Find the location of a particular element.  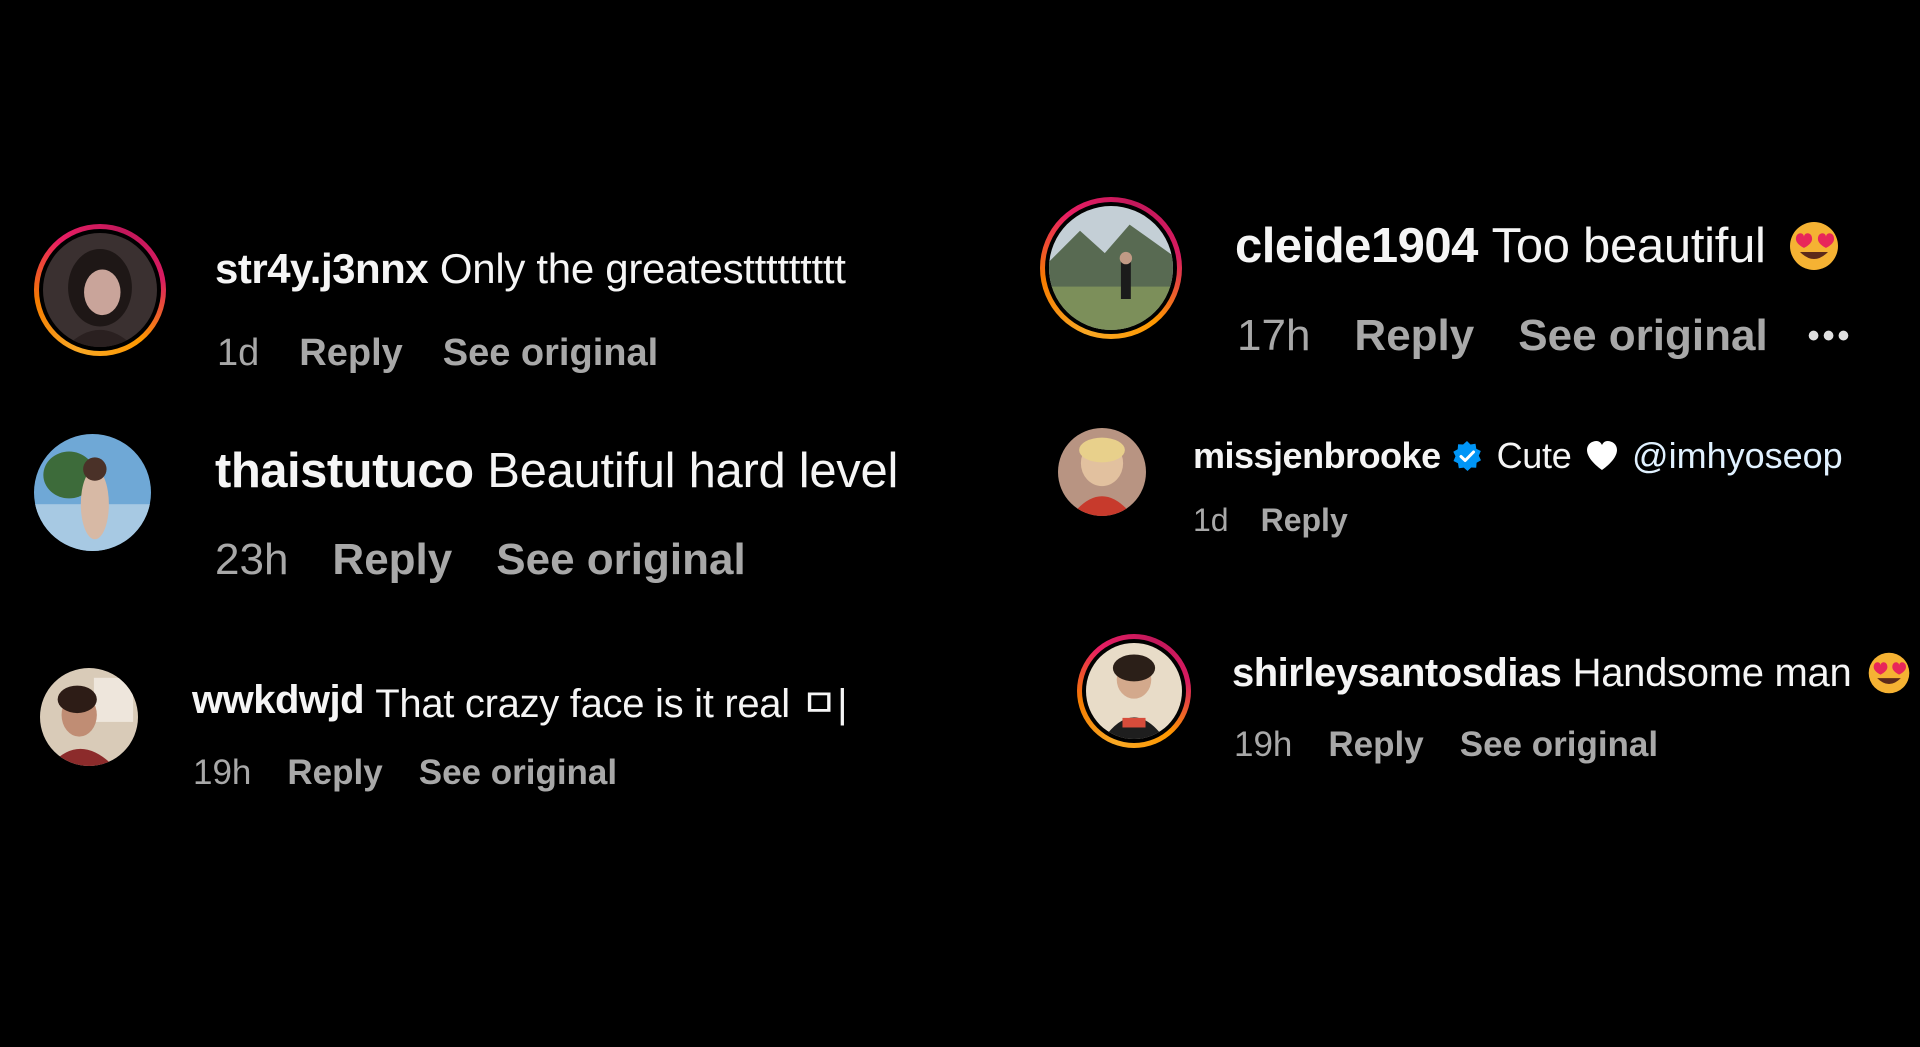

comment-text: Cute is located at coordinates (1534, 455).